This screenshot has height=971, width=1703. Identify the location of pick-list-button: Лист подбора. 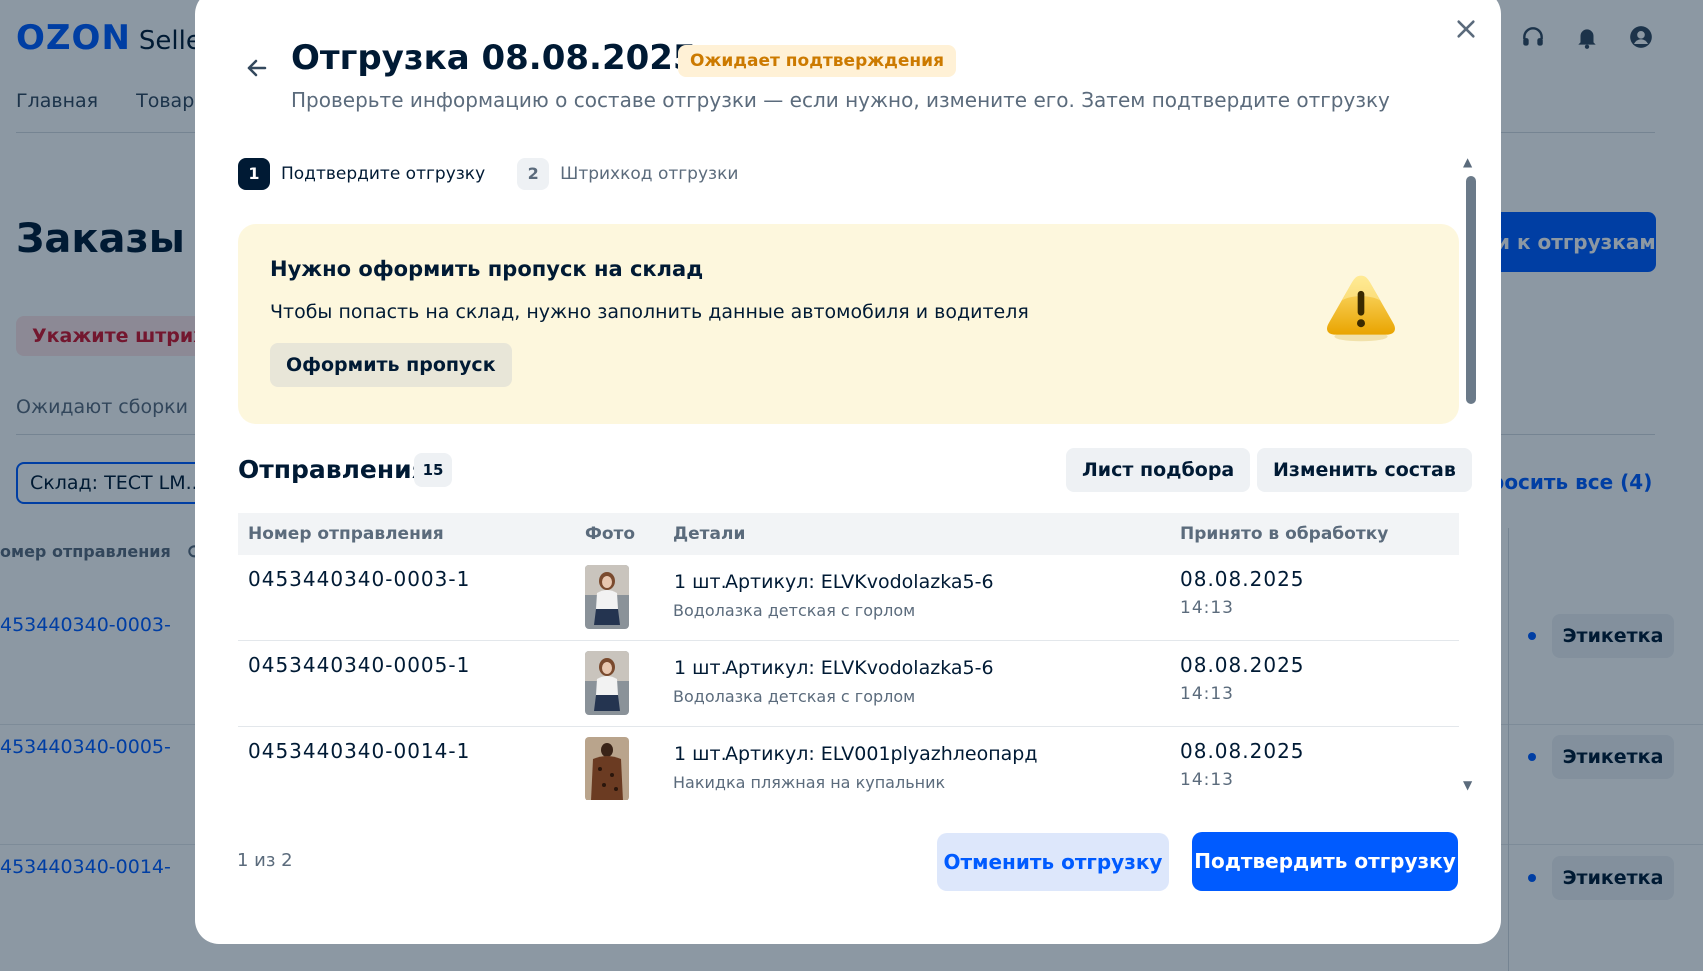
(1158, 470).